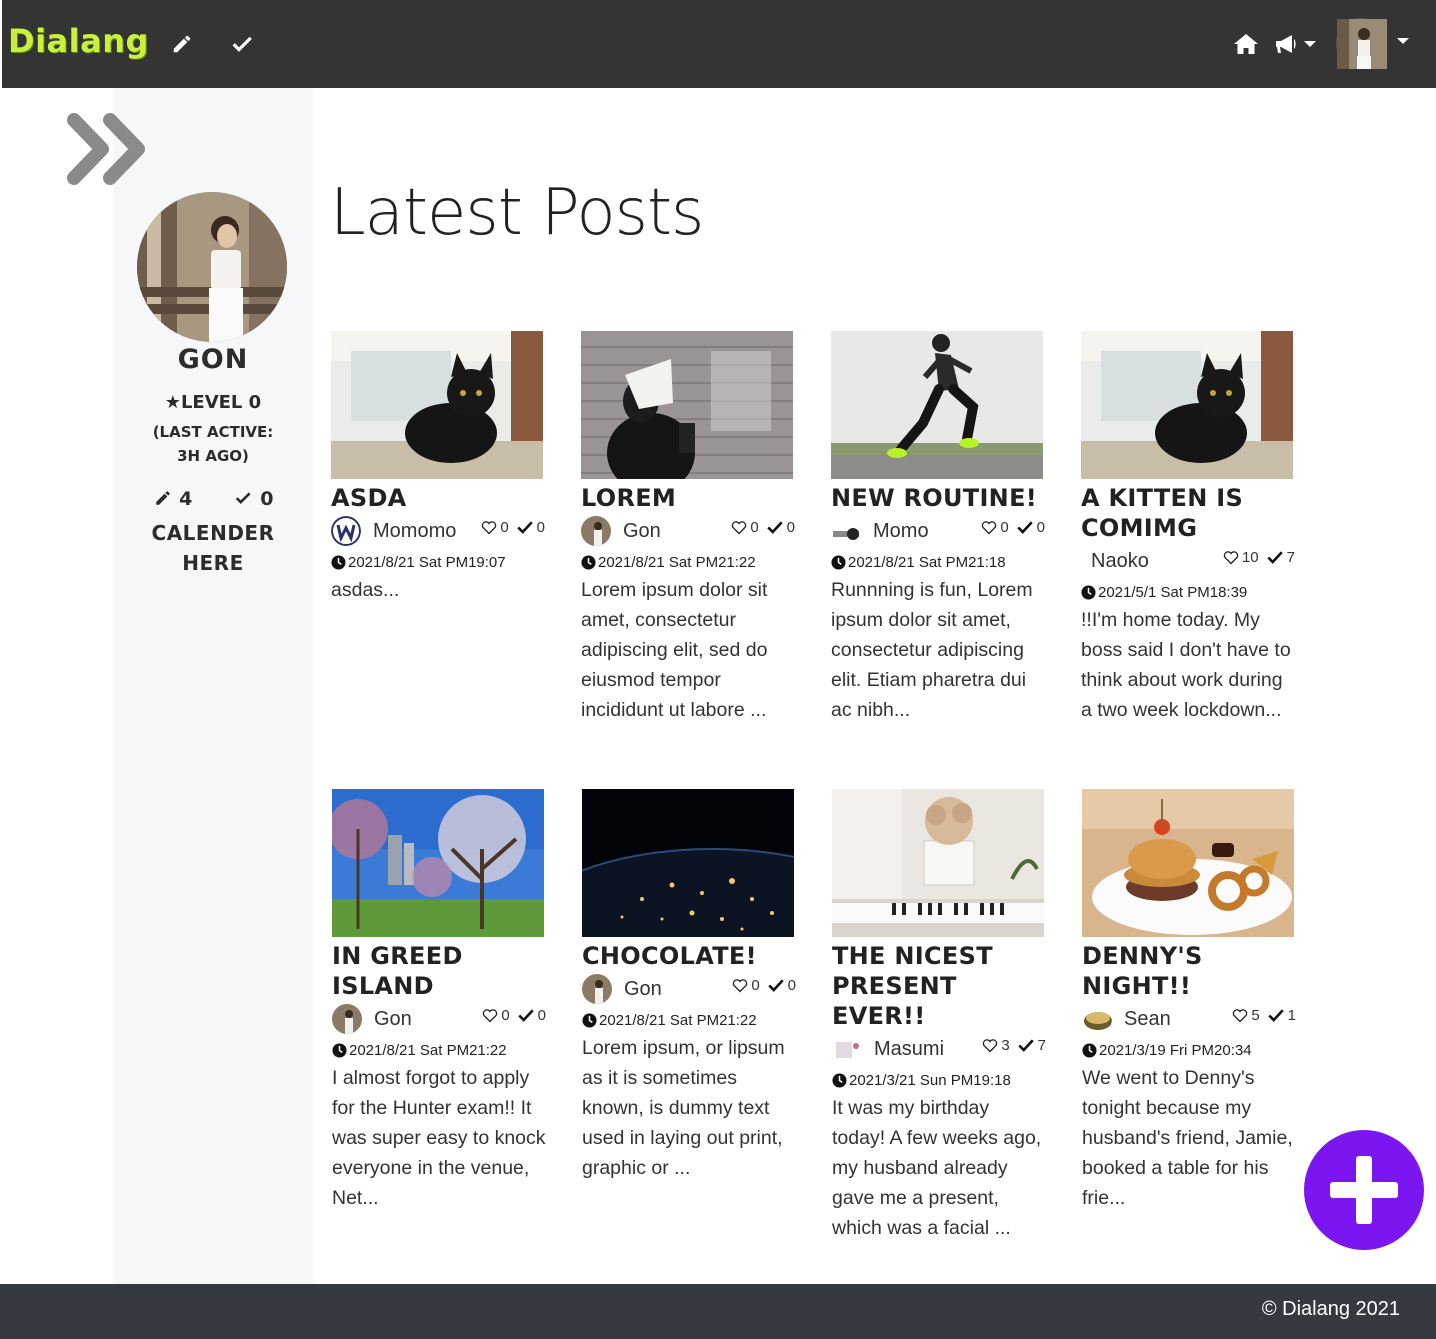 Image resolution: width=1436 pixels, height=1339 pixels. What do you see at coordinates (414, 531) in the screenshot?
I see `author-name: Momomo` at bounding box center [414, 531].